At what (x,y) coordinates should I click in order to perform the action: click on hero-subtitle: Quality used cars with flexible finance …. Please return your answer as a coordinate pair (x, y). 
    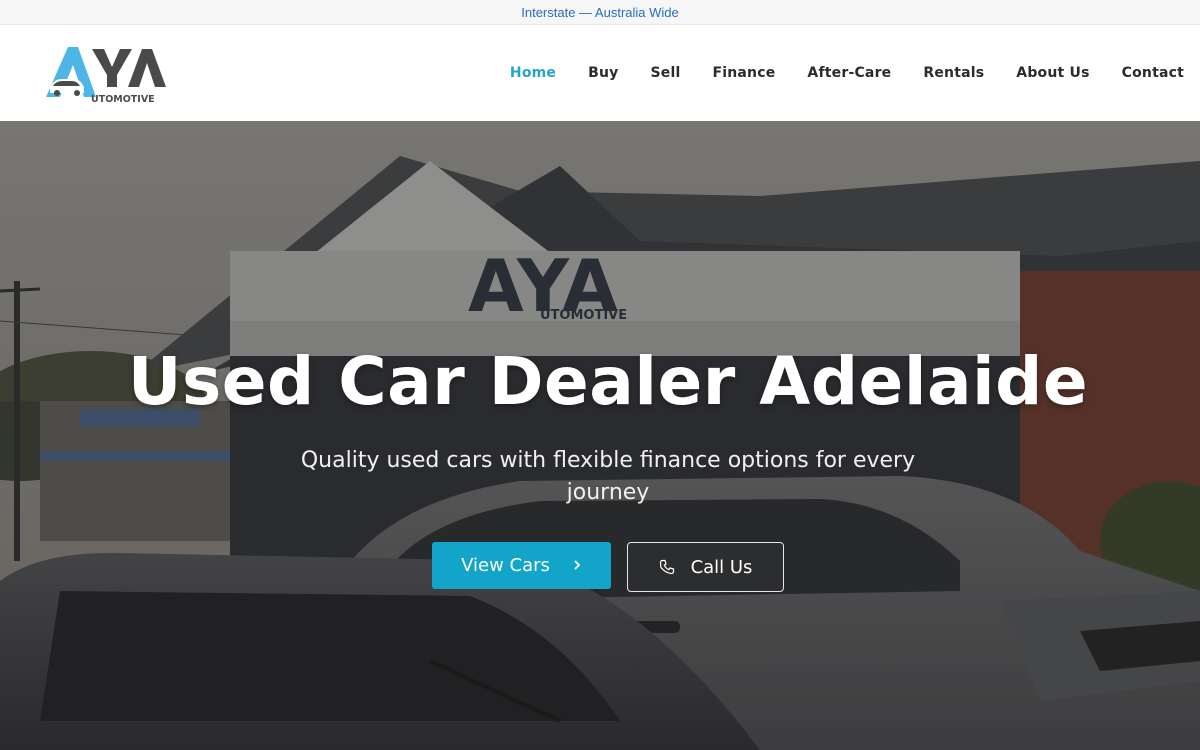
    Looking at the image, I should click on (608, 476).